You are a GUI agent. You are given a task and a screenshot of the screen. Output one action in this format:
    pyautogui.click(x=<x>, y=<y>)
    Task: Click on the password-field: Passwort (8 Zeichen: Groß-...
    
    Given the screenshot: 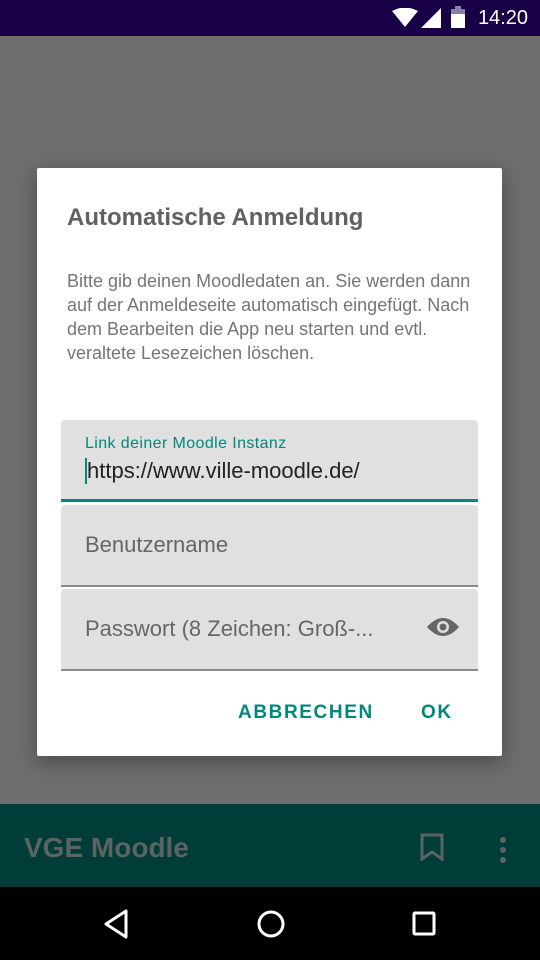 What is the action you would take?
    pyautogui.click(x=269, y=630)
    